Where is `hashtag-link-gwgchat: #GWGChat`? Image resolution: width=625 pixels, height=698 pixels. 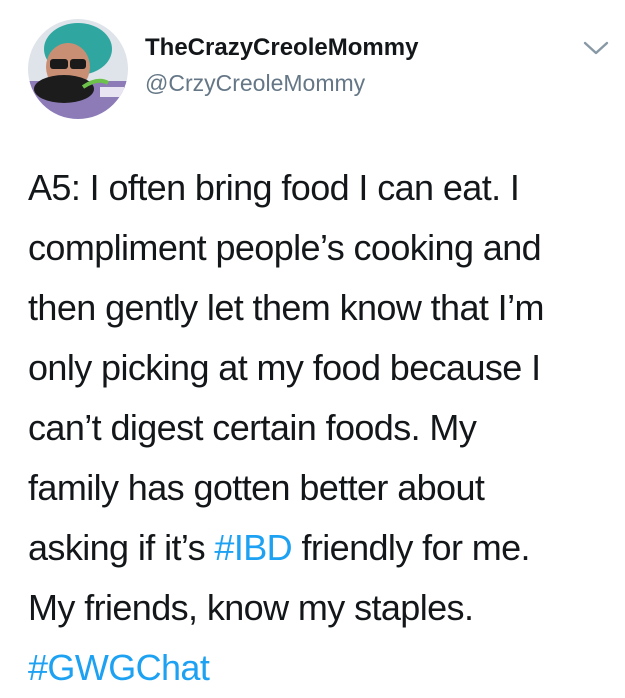
hashtag-link-gwgchat: #GWGChat is located at coordinates (119, 667).